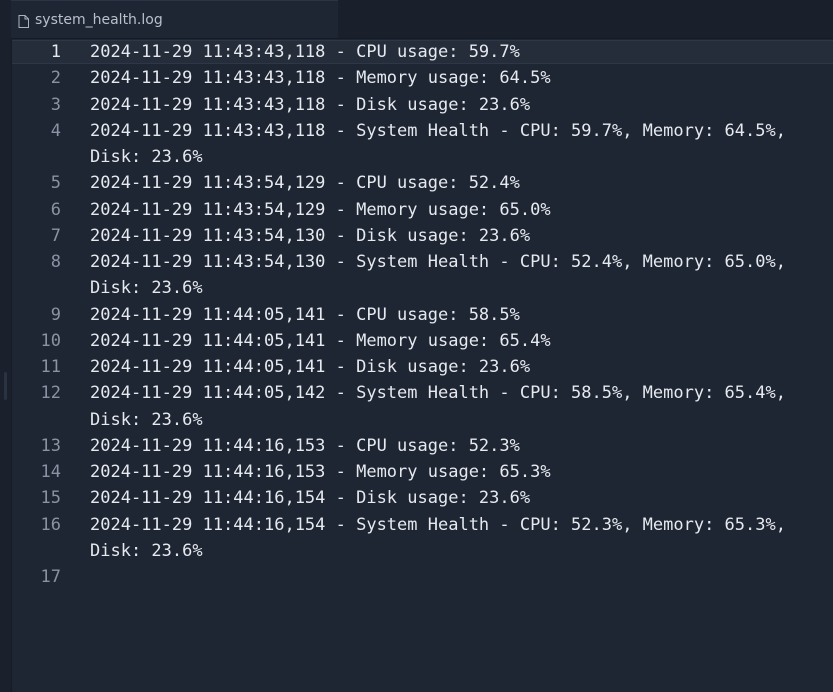 The image size is (833, 692). What do you see at coordinates (55, 235) in the screenshot?
I see `line-number: 7` at bounding box center [55, 235].